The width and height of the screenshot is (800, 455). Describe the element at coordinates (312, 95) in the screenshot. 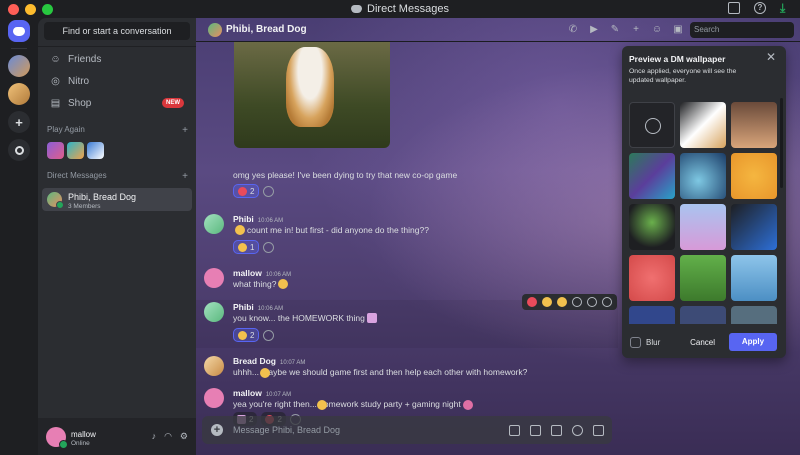

I see `attachment-image` at that location.